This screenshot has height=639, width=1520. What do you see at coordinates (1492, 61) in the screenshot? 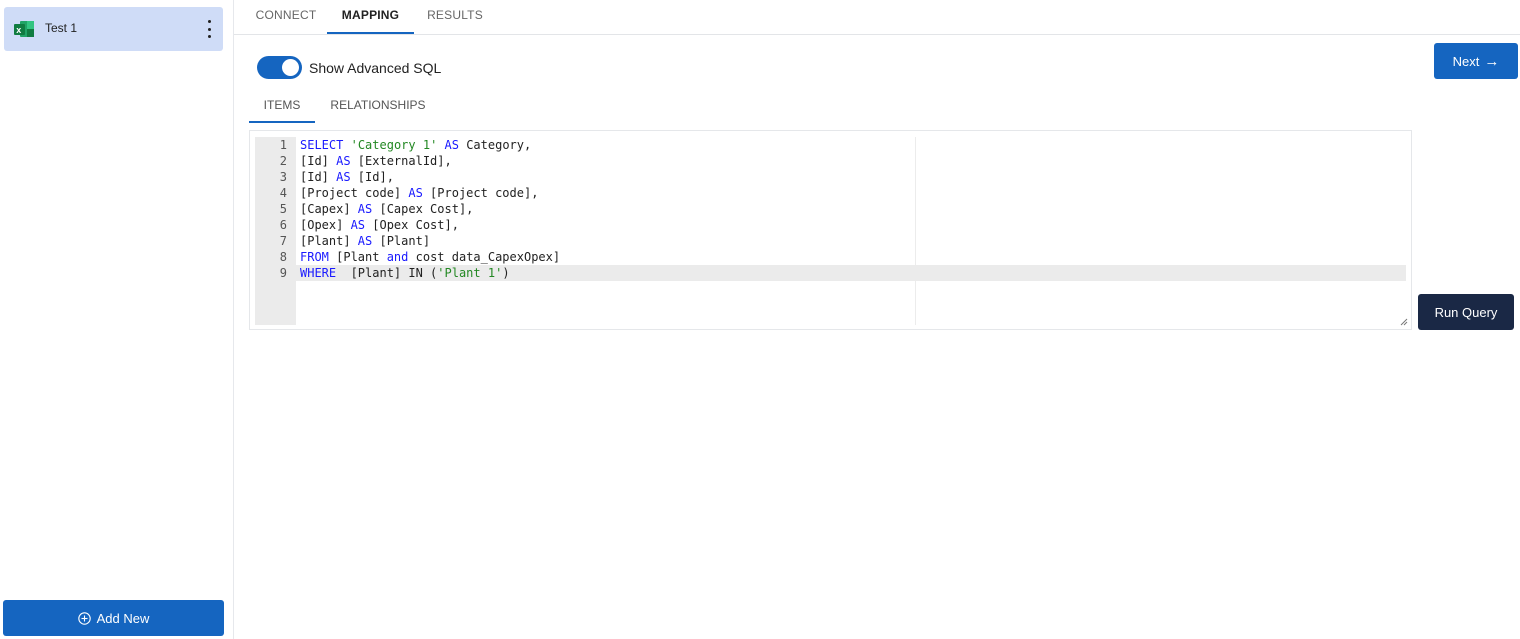
I see `arrow-right-icon: →` at bounding box center [1492, 61].